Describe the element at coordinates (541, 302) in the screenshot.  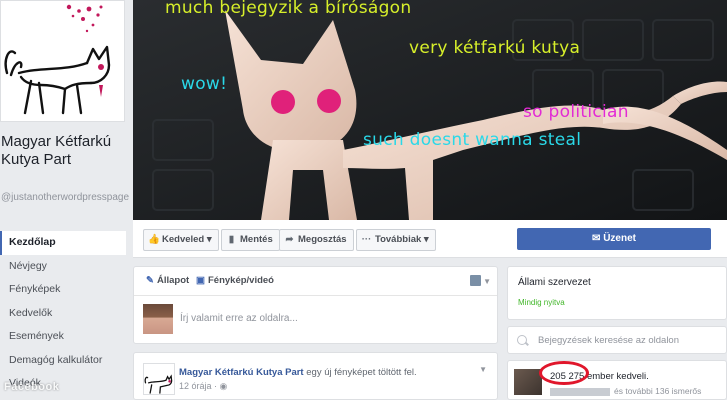
I see `open-status: Mindig nyitva` at that location.